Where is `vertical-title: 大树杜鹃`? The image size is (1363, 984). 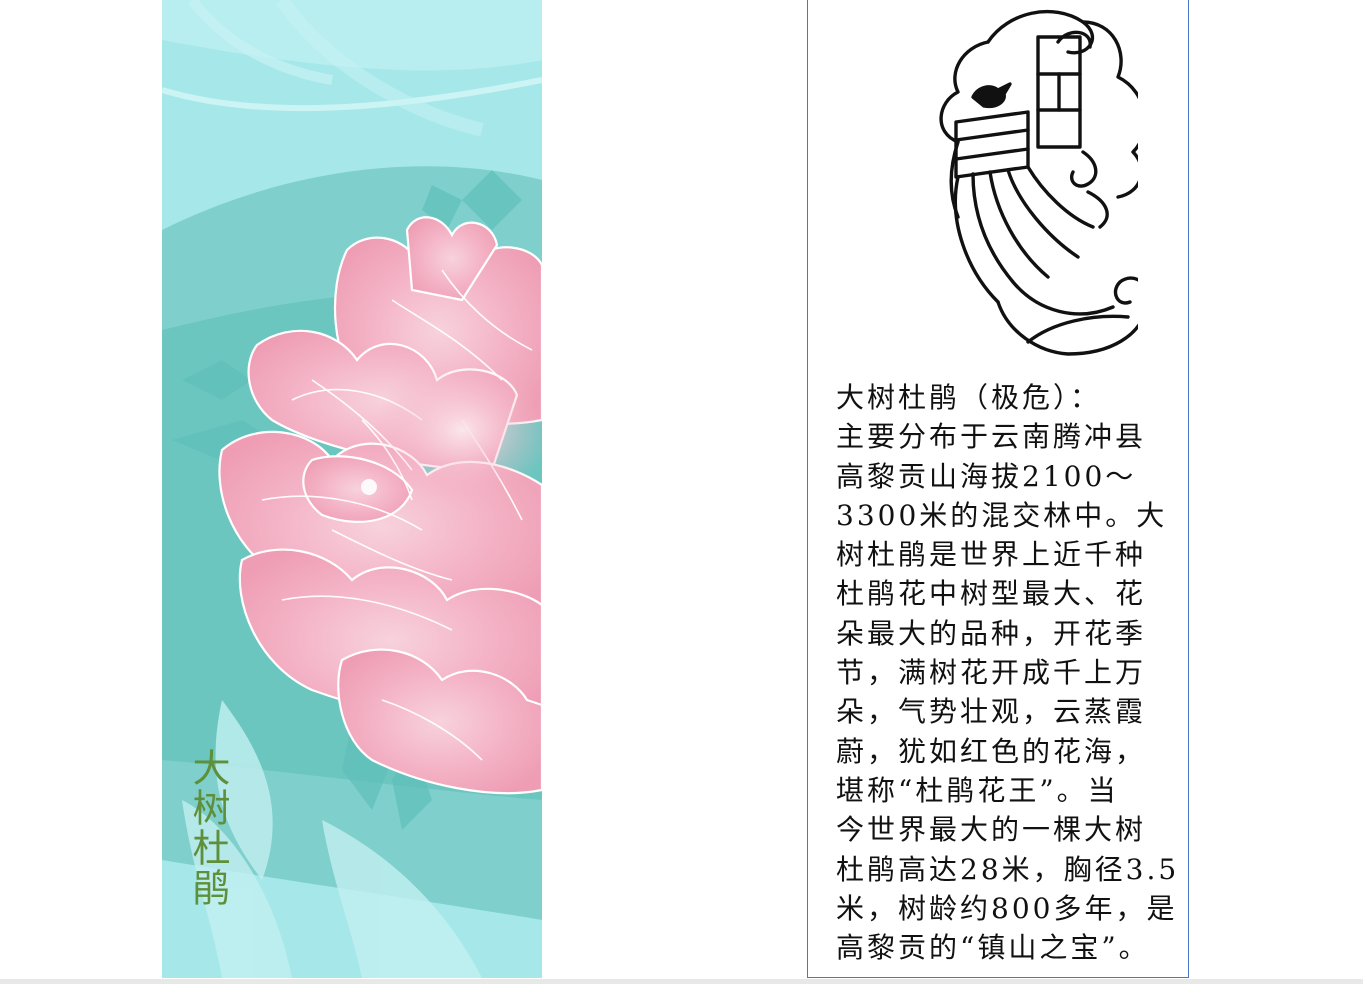 vertical-title: 大树杜鹃 is located at coordinates (208, 828).